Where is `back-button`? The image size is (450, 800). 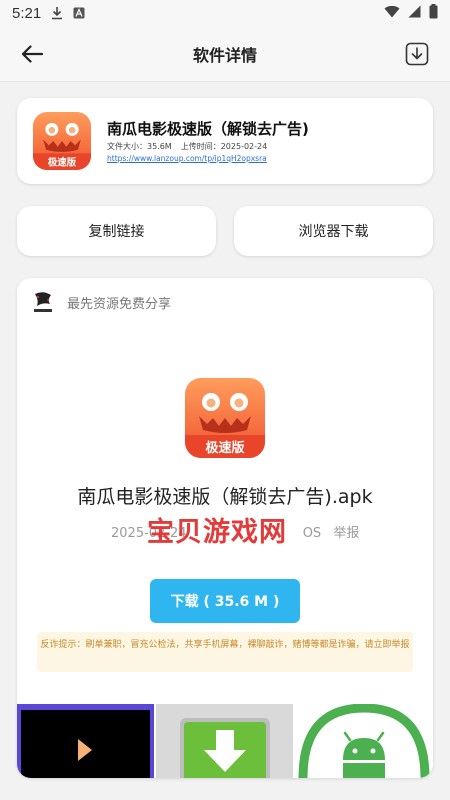
back-button is located at coordinates (32, 54).